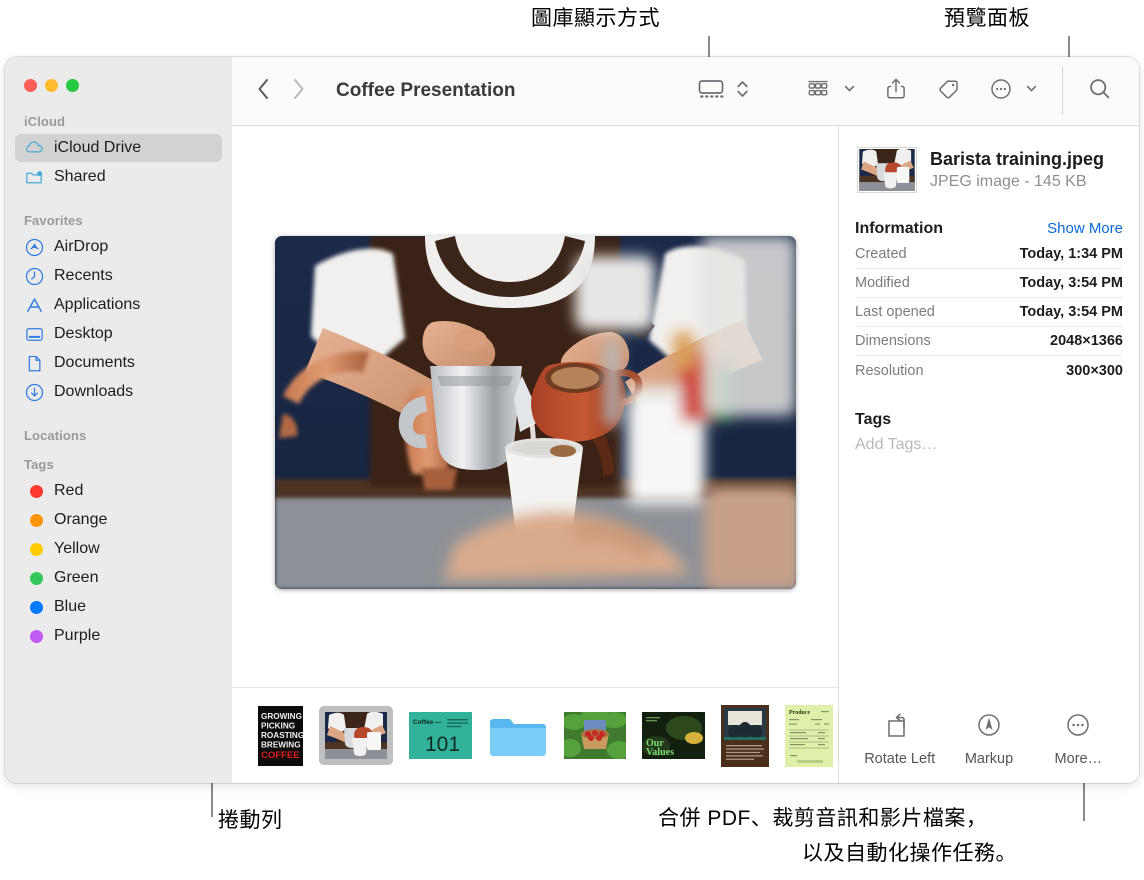  I want to click on sidebar-item-label: Orange, so click(81, 519).